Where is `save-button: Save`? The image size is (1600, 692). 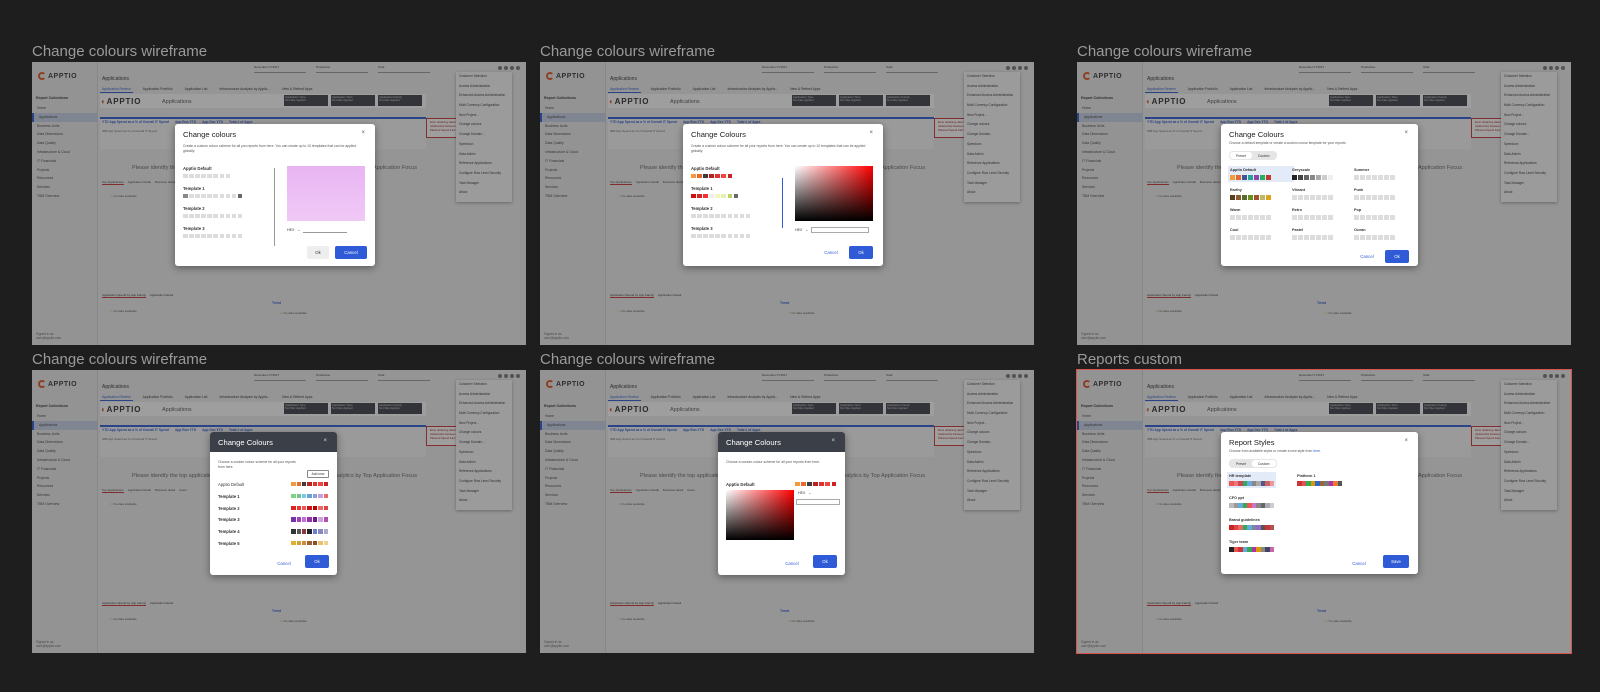 save-button: Save is located at coordinates (1396, 561).